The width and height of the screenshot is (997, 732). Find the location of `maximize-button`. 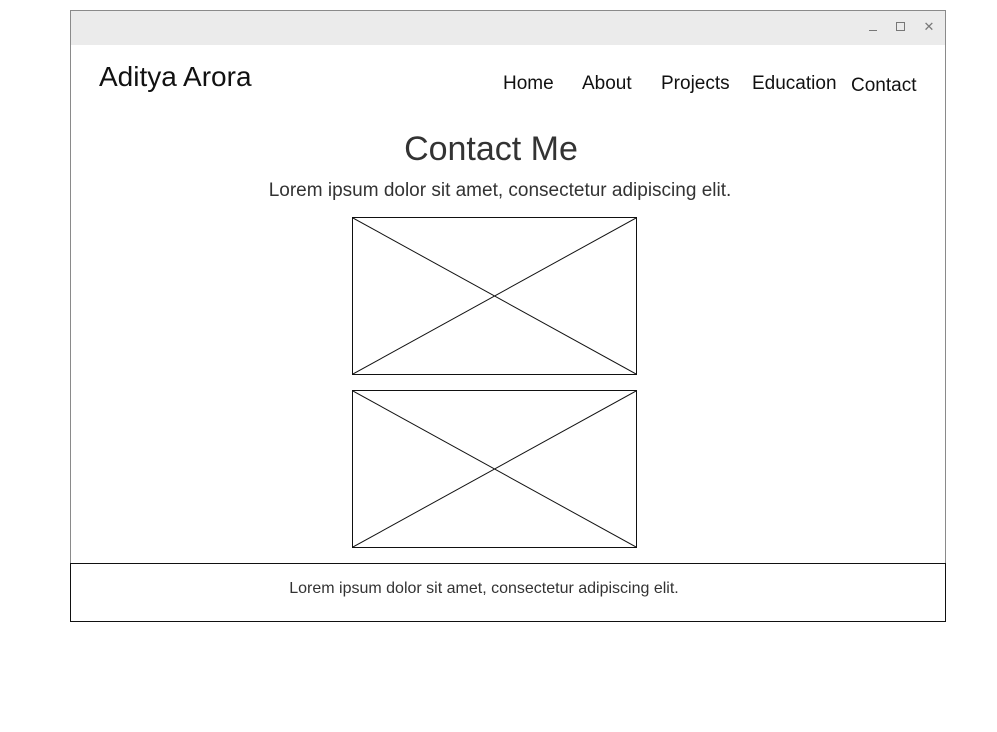

maximize-button is located at coordinates (901, 27).